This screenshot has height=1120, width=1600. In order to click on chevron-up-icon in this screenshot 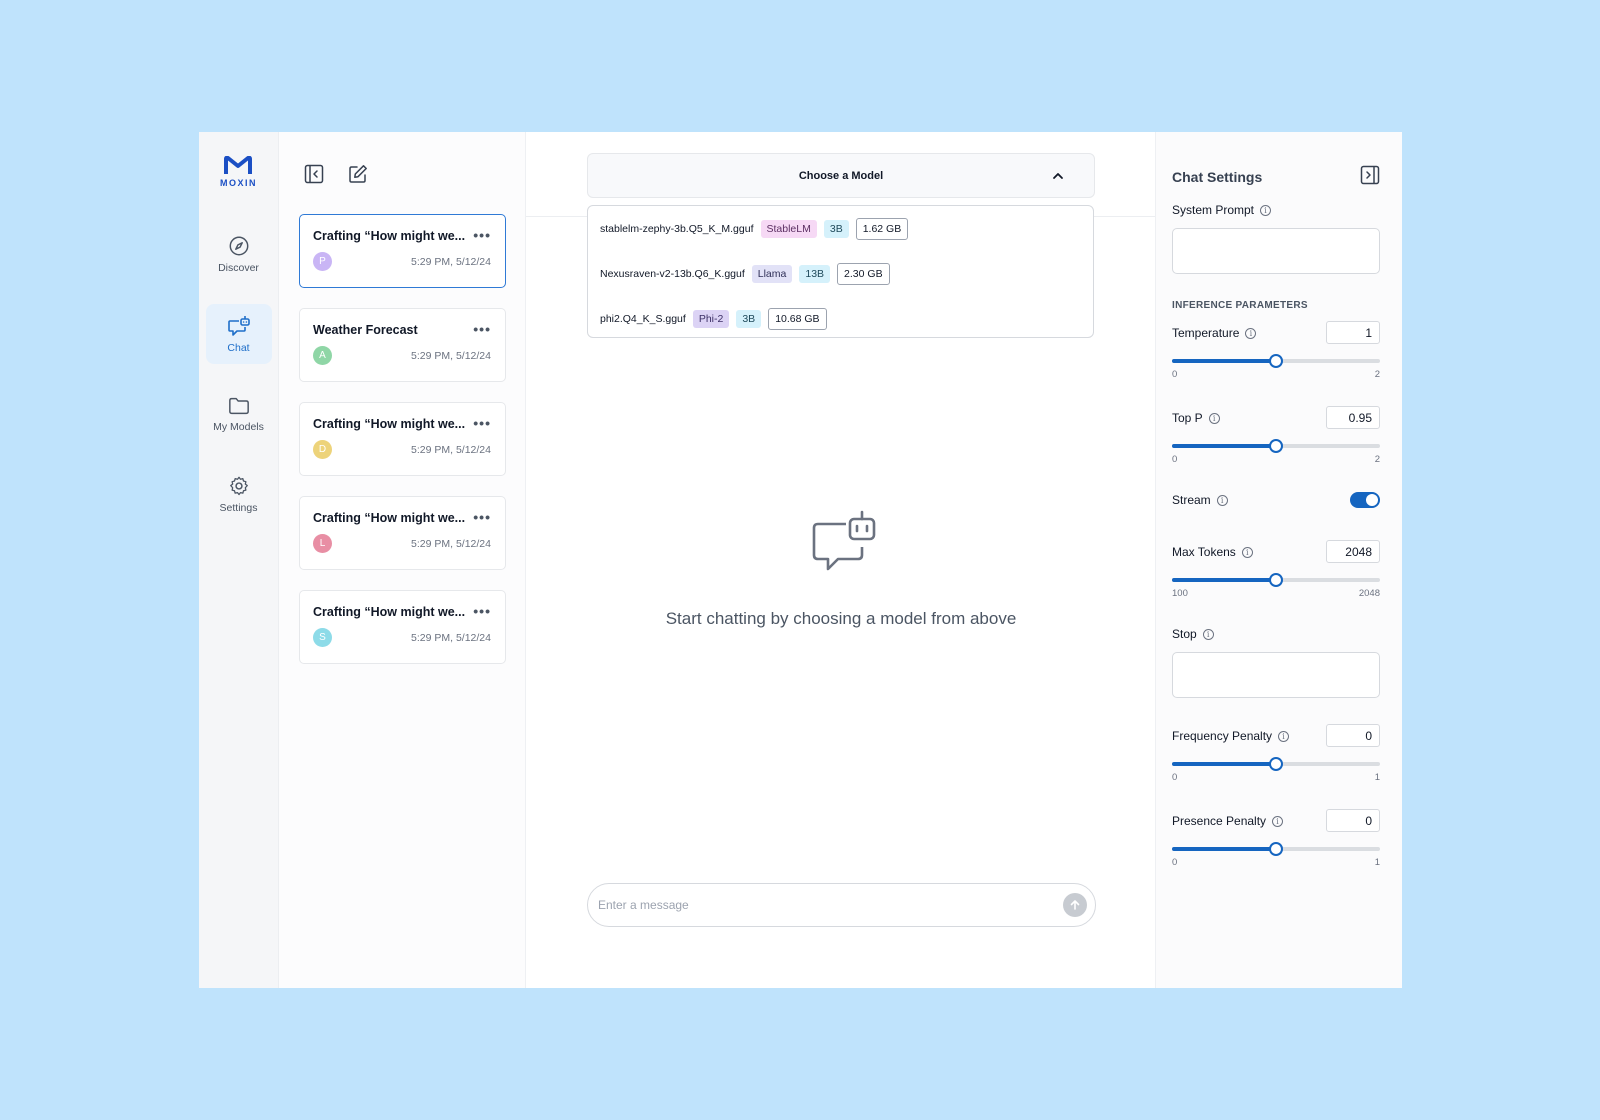, I will do `click(1058, 176)`.